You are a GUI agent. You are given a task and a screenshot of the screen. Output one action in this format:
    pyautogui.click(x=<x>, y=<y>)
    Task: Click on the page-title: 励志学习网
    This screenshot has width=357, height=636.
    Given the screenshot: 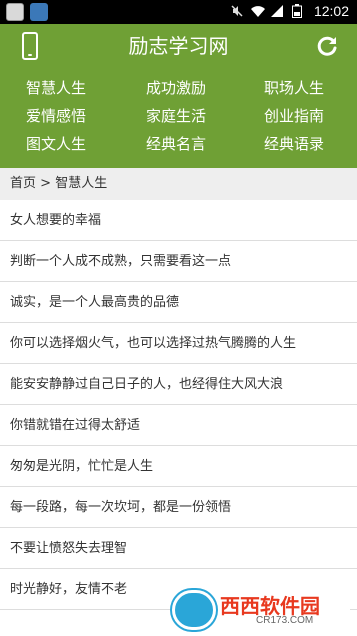 What is the action you would take?
    pyautogui.click(x=178, y=46)
    